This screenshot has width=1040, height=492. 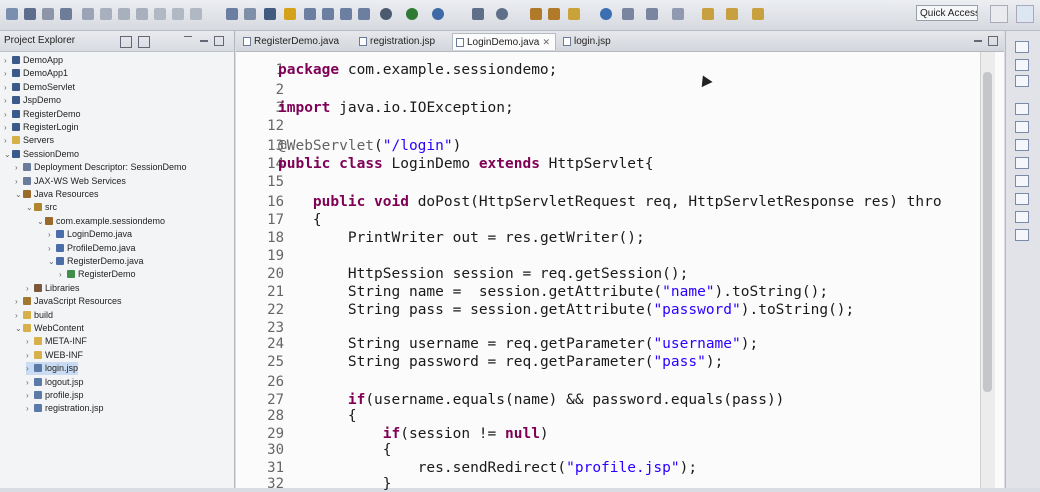 What do you see at coordinates (41, 207) in the screenshot?
I see `tree-item: ⌄ src` at bounding box center [41, 207].